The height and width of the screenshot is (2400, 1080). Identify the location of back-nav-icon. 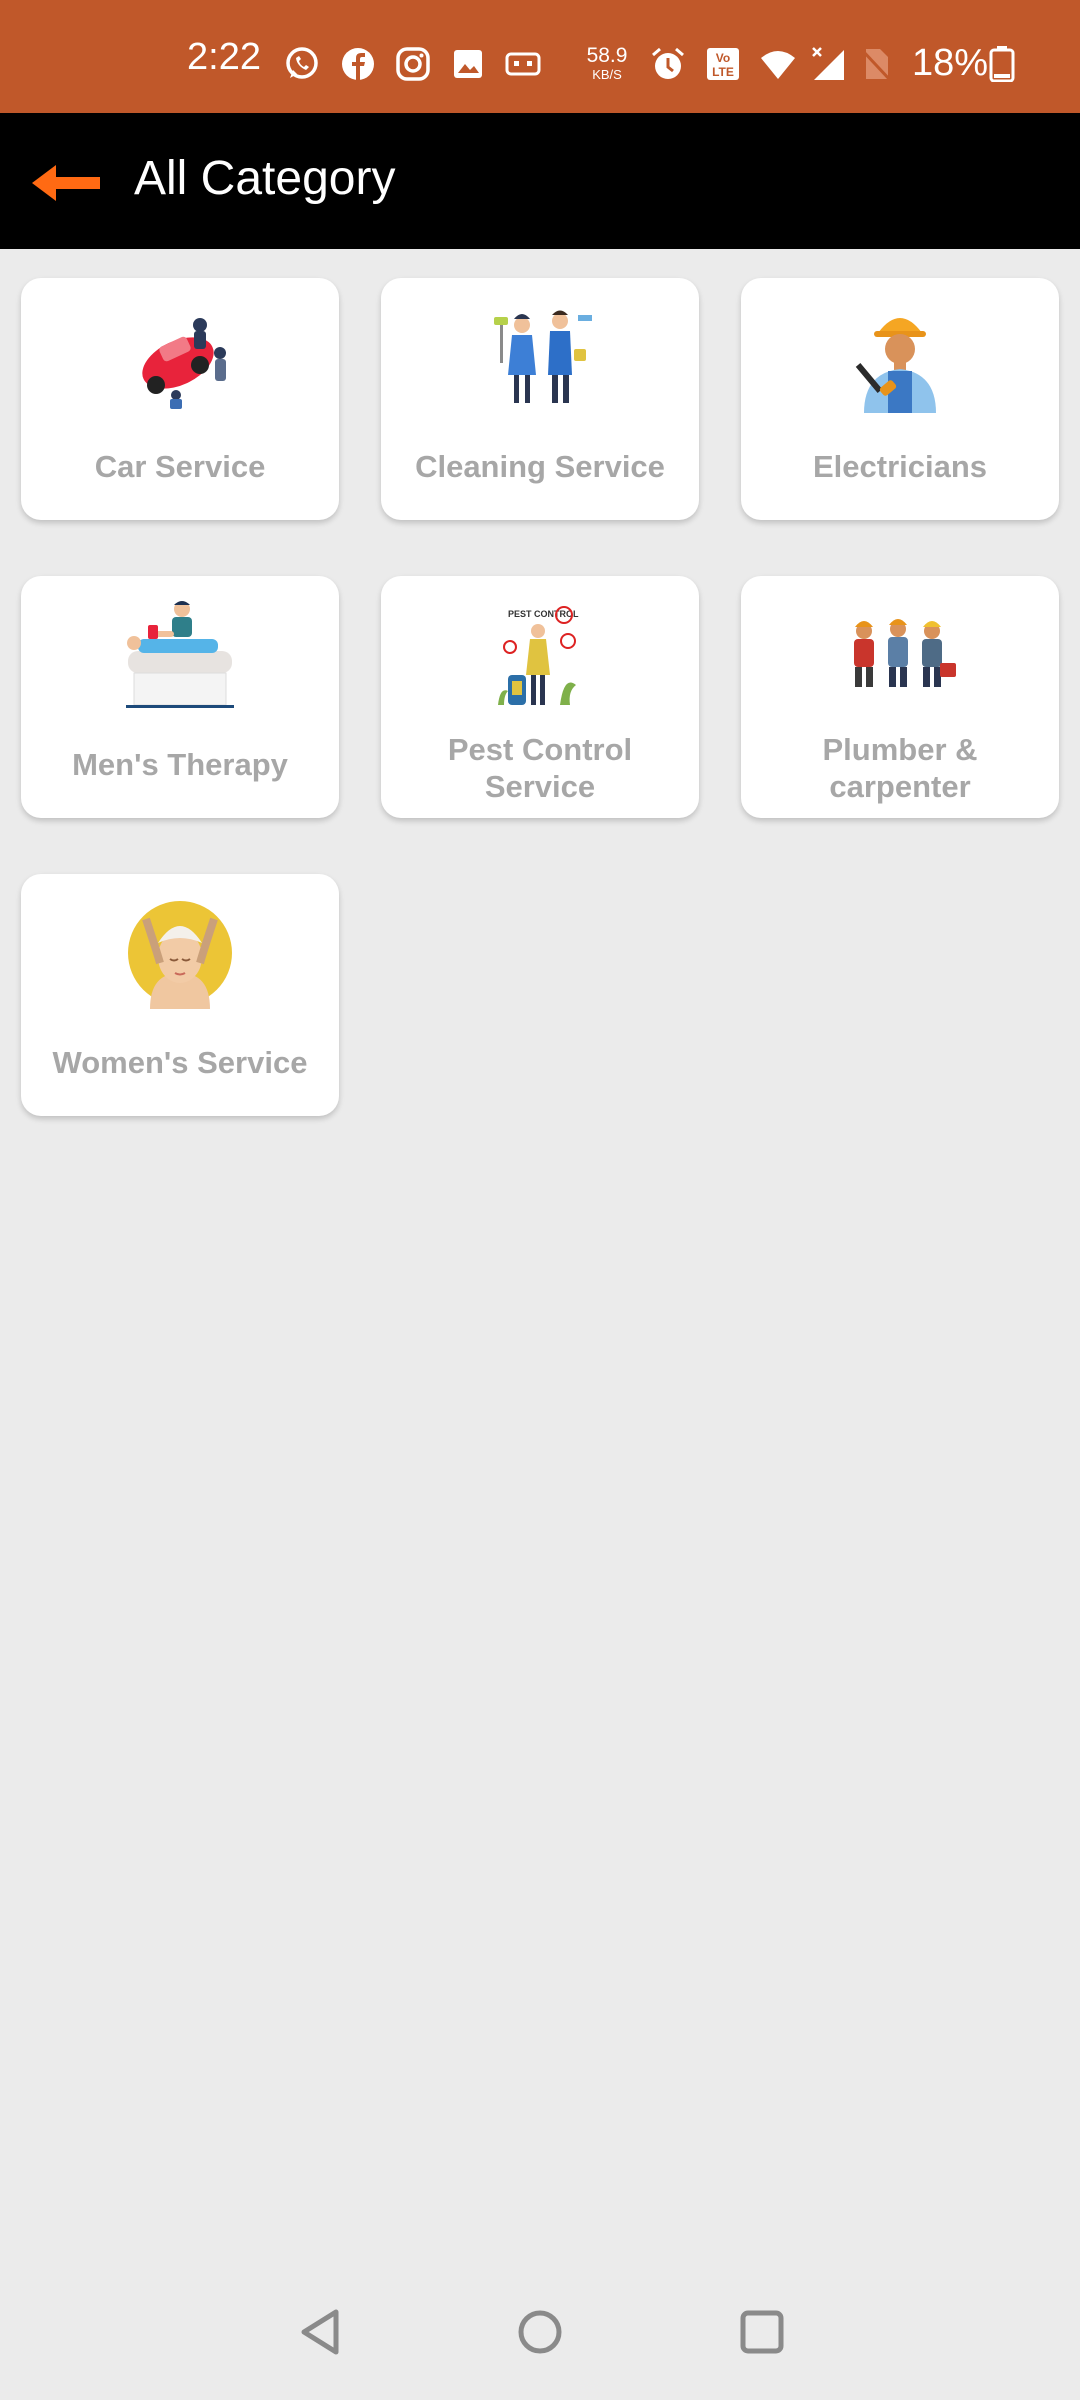
(320, 2332).